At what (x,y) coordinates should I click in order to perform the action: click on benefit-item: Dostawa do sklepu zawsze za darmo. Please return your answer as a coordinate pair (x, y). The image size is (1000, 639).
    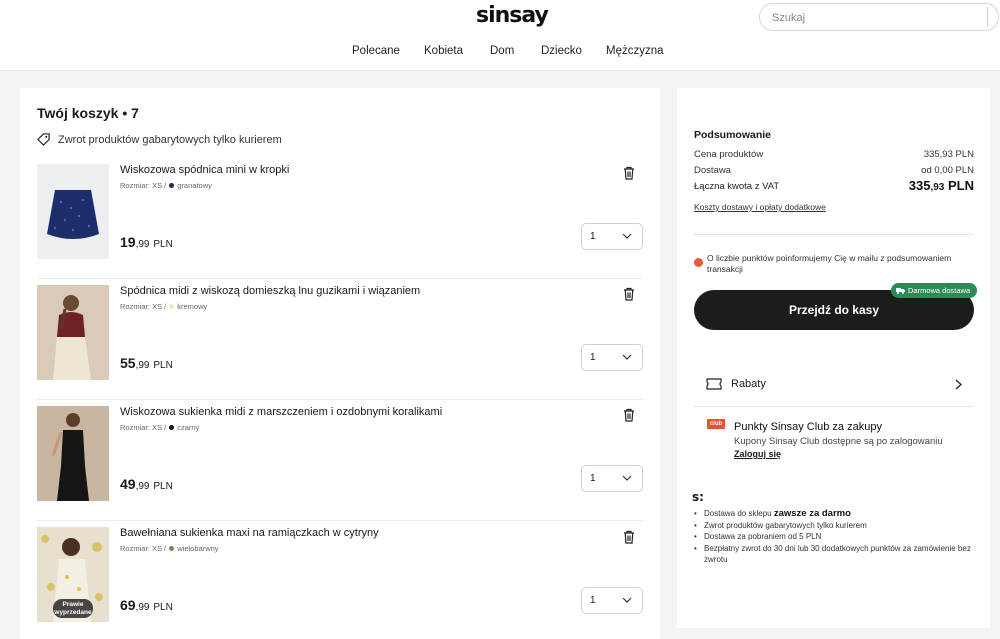
    Looking at the image, I should click on (836, 514).